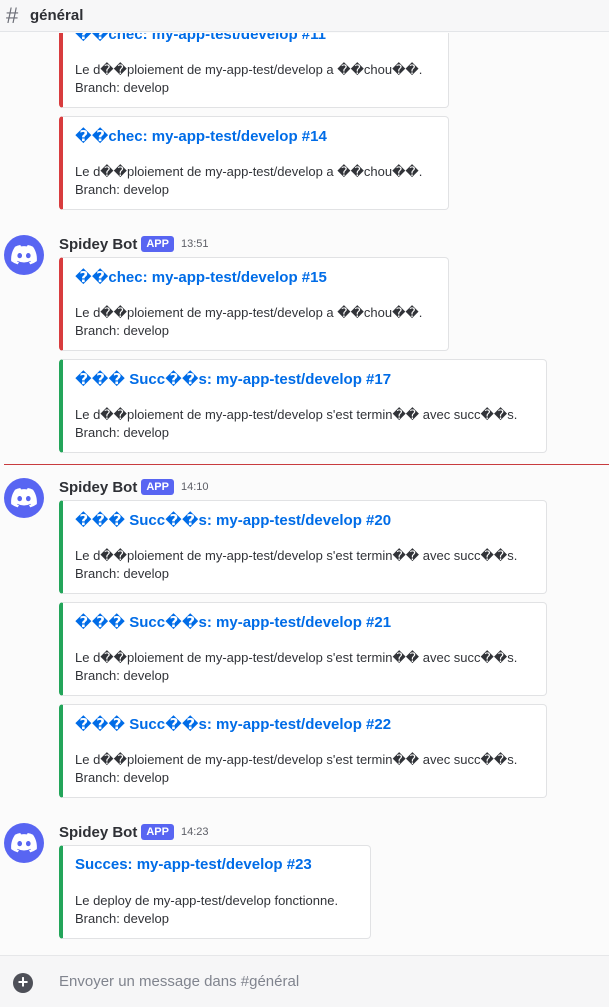 This screenshot has height=1007, width=609. What do you see at coordinates (195, 832) in the screenshot?
I see `timestamp: 14:23` at bounding box center [195, 832].